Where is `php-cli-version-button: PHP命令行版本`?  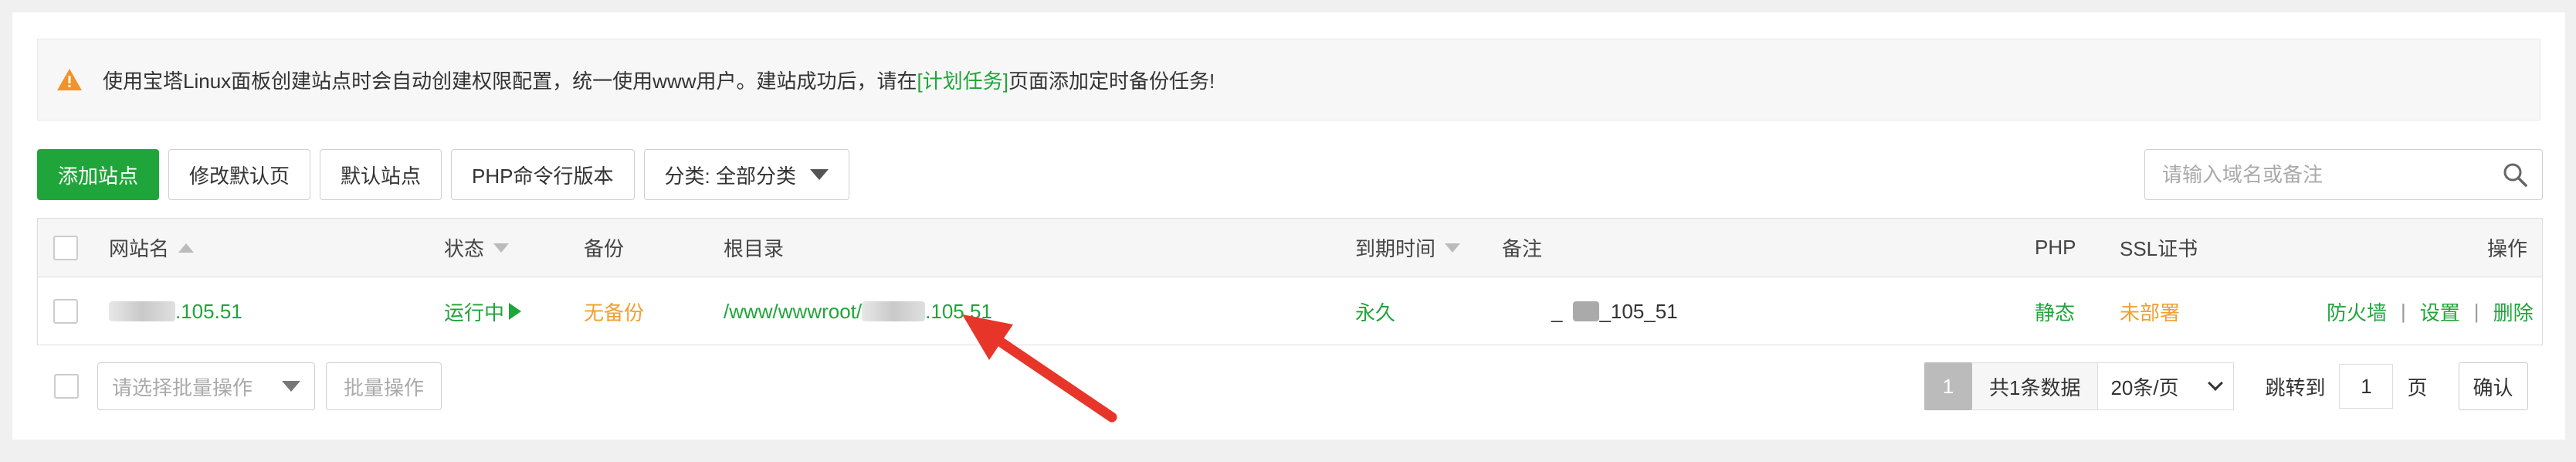 php-cli-version-button: PHP命令行版本 is located at coordinates (543, 175).